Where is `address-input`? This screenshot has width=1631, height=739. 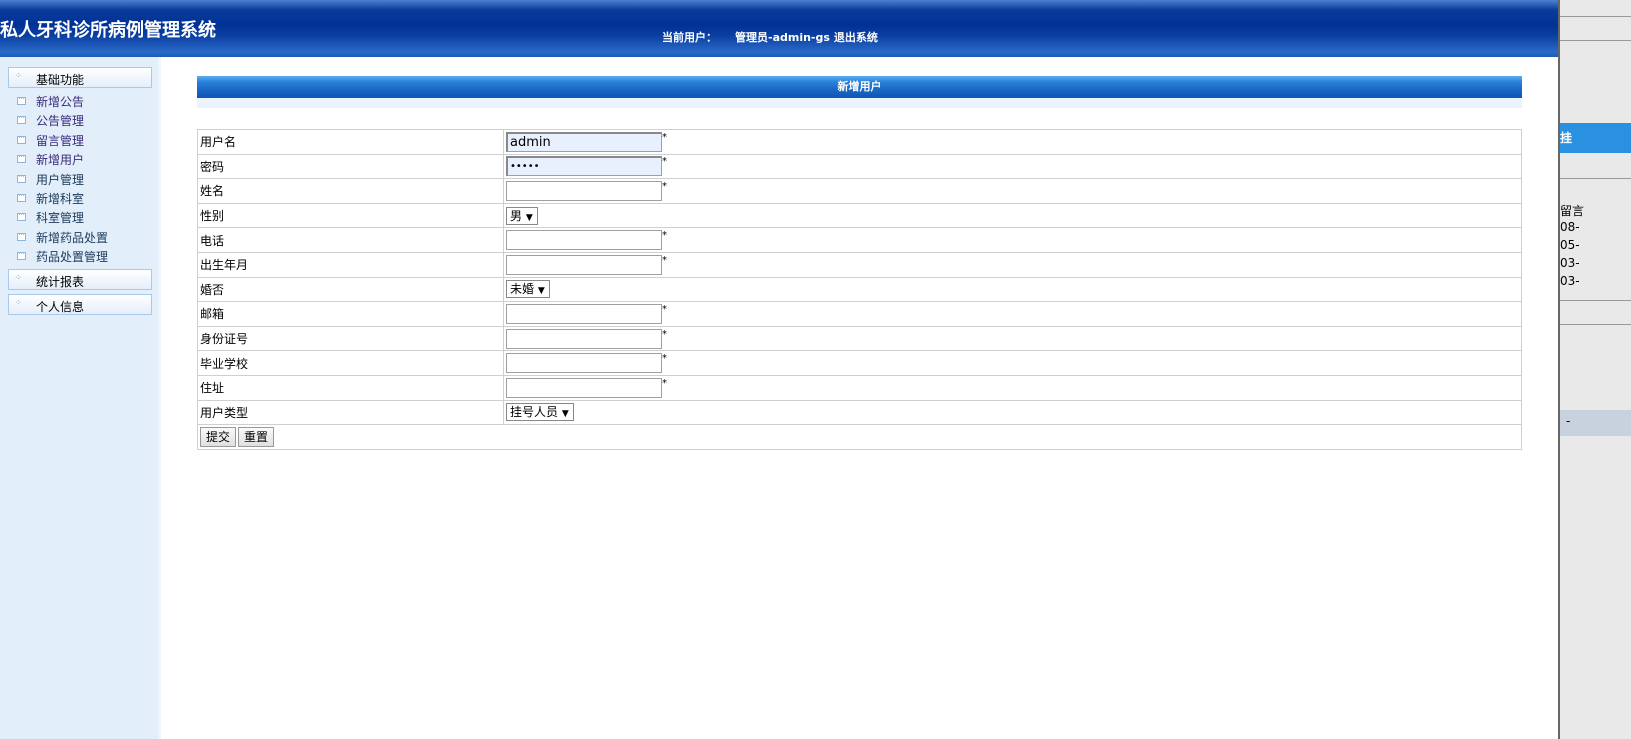
address-input is located at coordinates (584, 387).